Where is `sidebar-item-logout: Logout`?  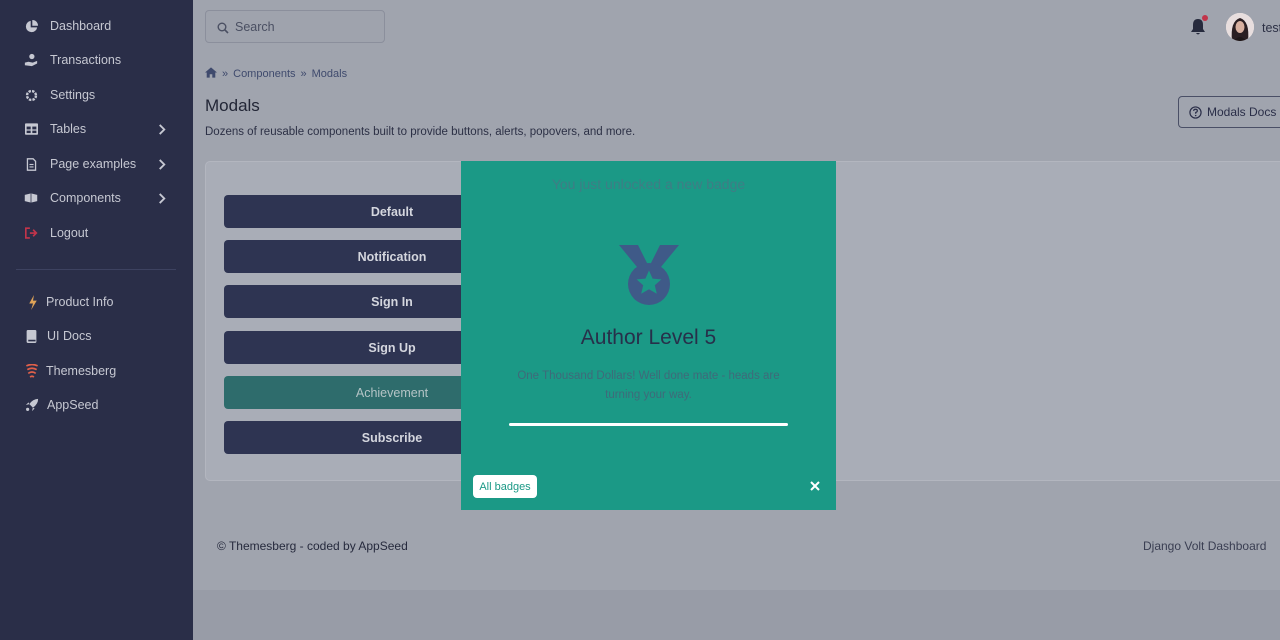 sidebar-item-logout: Logout is located at coordinates (96, 233).